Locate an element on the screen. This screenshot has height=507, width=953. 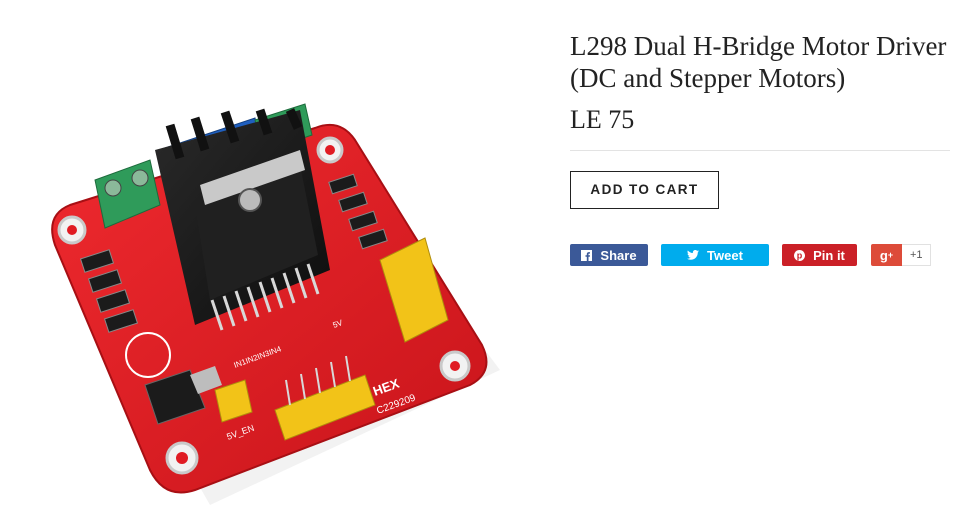
add-to-cart-button: ADD TO CART is located at coordinates (644, 190).